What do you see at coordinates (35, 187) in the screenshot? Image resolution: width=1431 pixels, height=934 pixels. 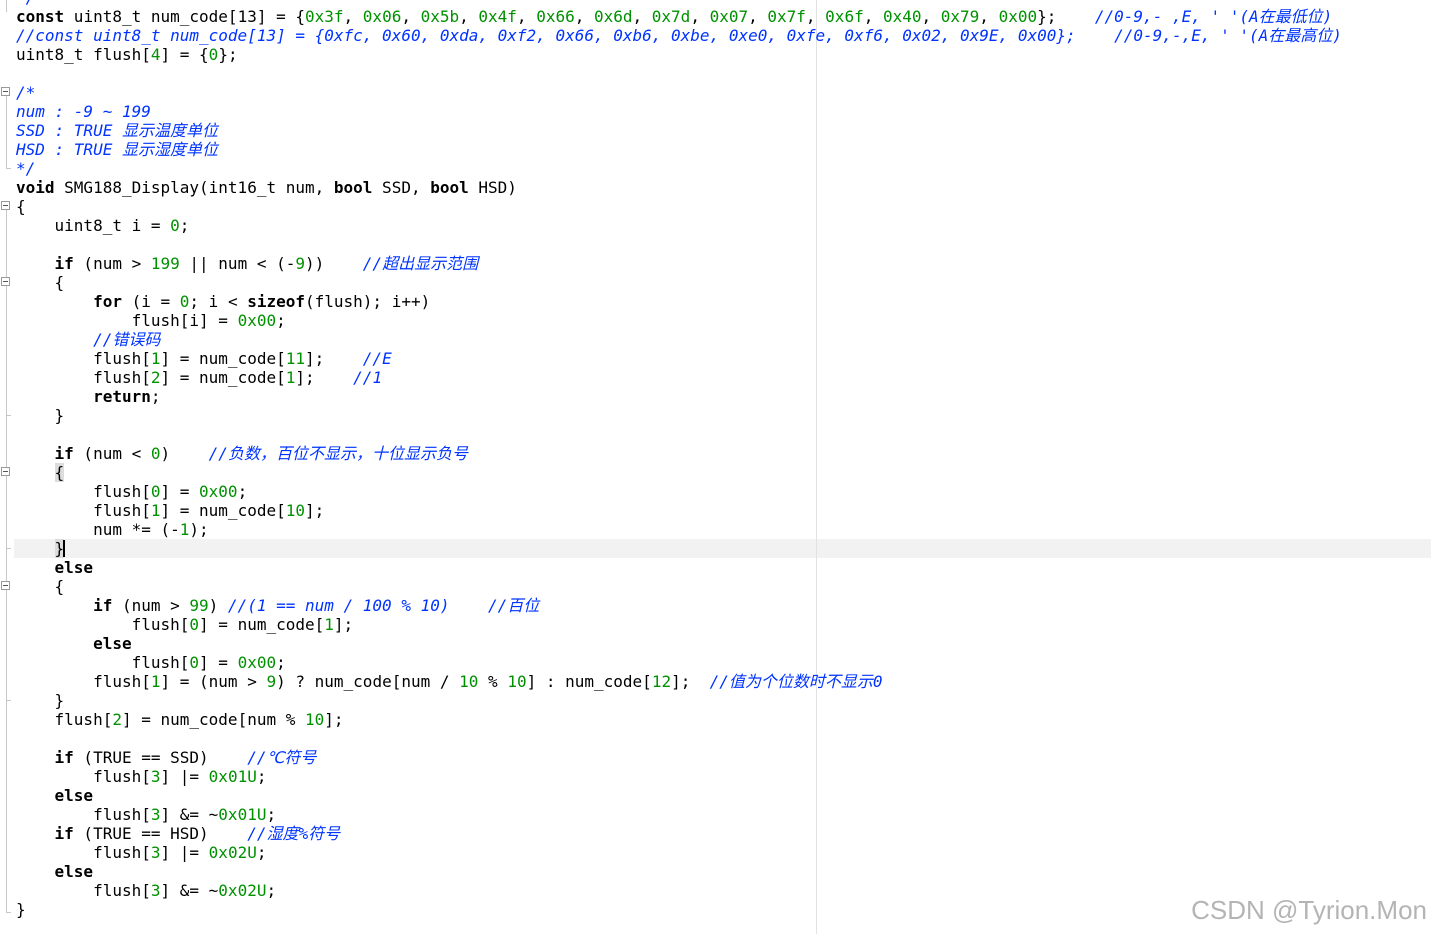 I see `keyword-token: void` at bounding box center [35, 187].